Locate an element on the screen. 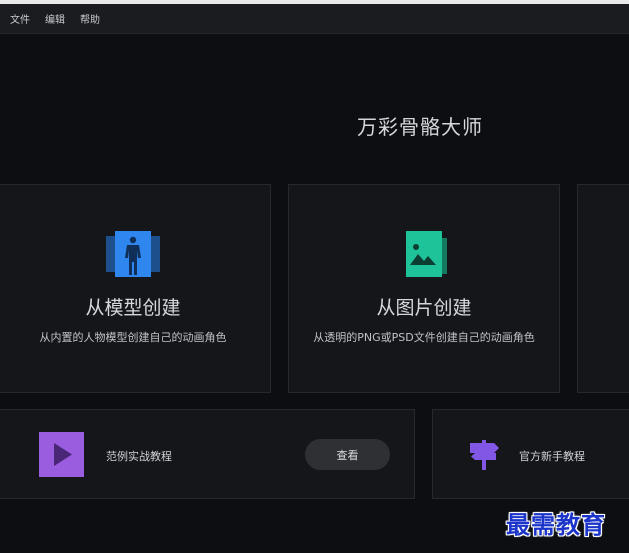 Image resolution: width=629 pixels, height=553 pixels. card-title: 从图片创建 is located at coordinates (424, 308).